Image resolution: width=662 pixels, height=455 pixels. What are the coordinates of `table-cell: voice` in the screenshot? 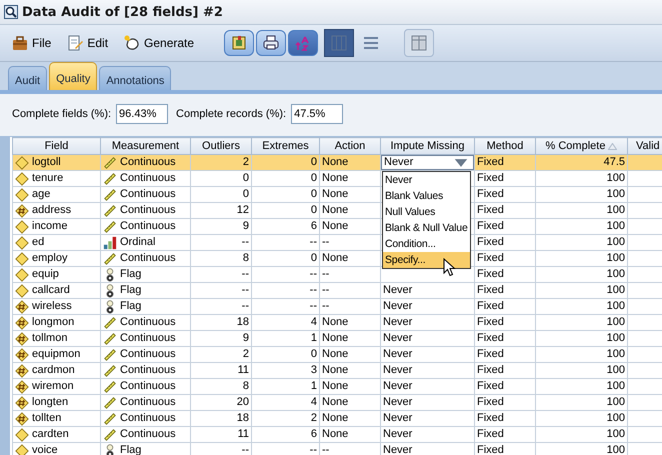 It's located at (45, 449).